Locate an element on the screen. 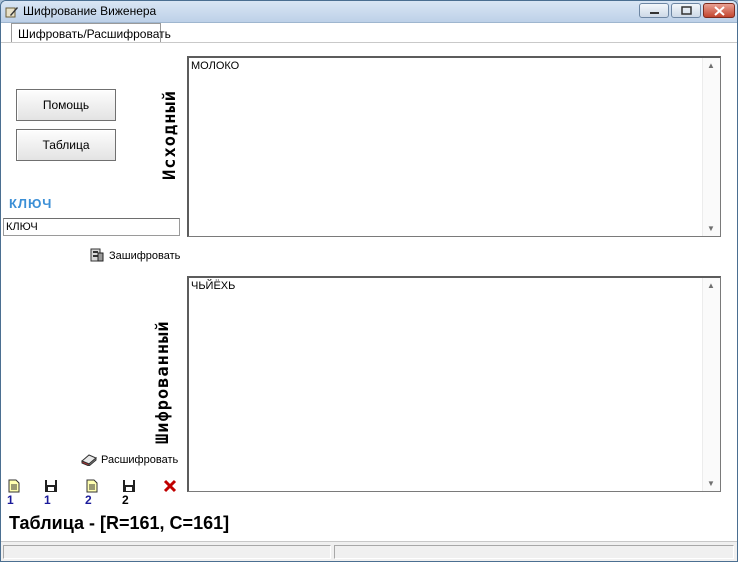 The image size is (738, 562). delete-icon is located at coordinates (170, 486).